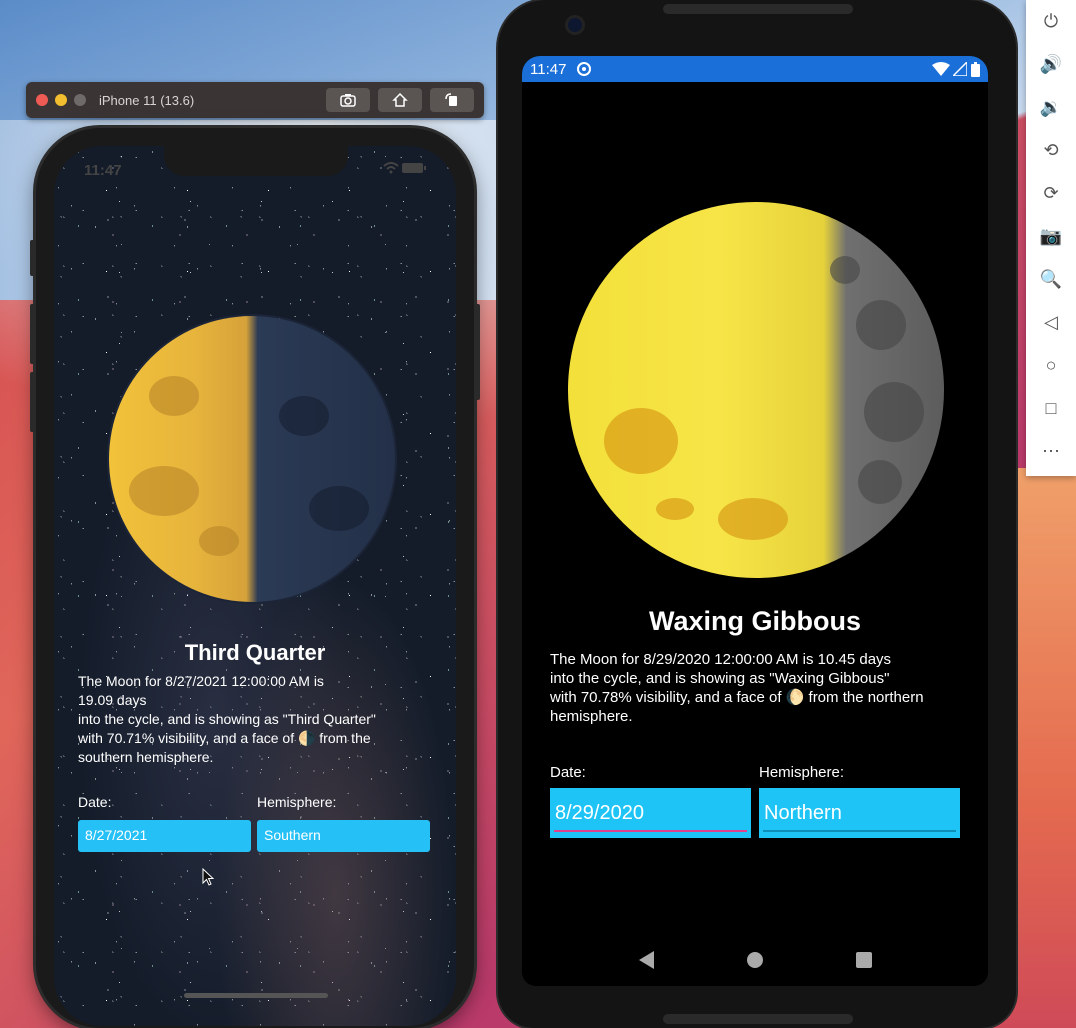 The width and height of the screenshot is (1076, 1028). I want to click on bottom-speaker, so click(758, 1019).